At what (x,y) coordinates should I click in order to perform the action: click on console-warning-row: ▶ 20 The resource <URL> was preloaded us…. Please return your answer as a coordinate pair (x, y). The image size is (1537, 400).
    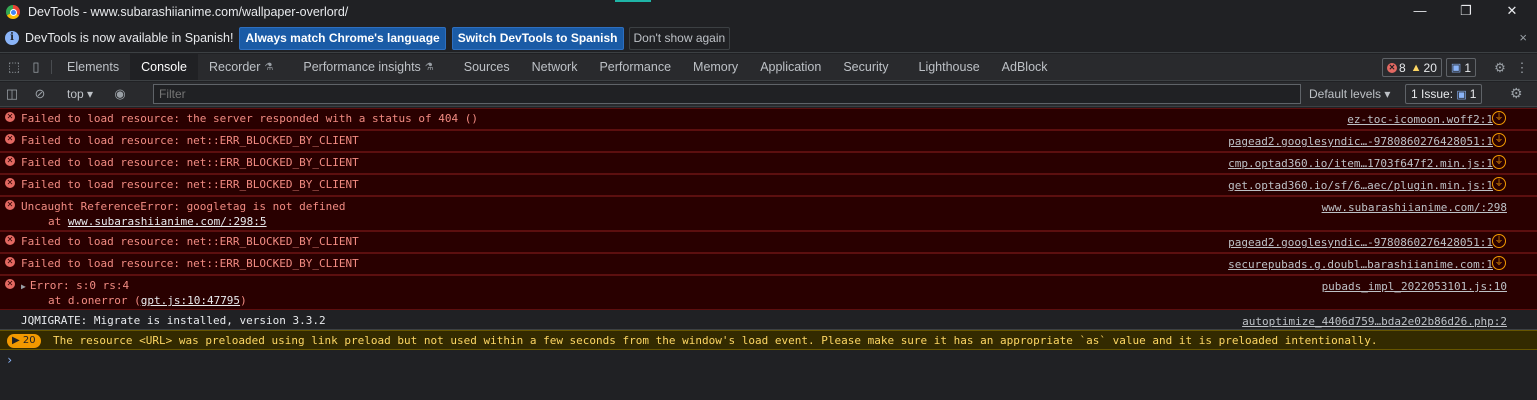
    Looking at the image, I should click on (768, 340).